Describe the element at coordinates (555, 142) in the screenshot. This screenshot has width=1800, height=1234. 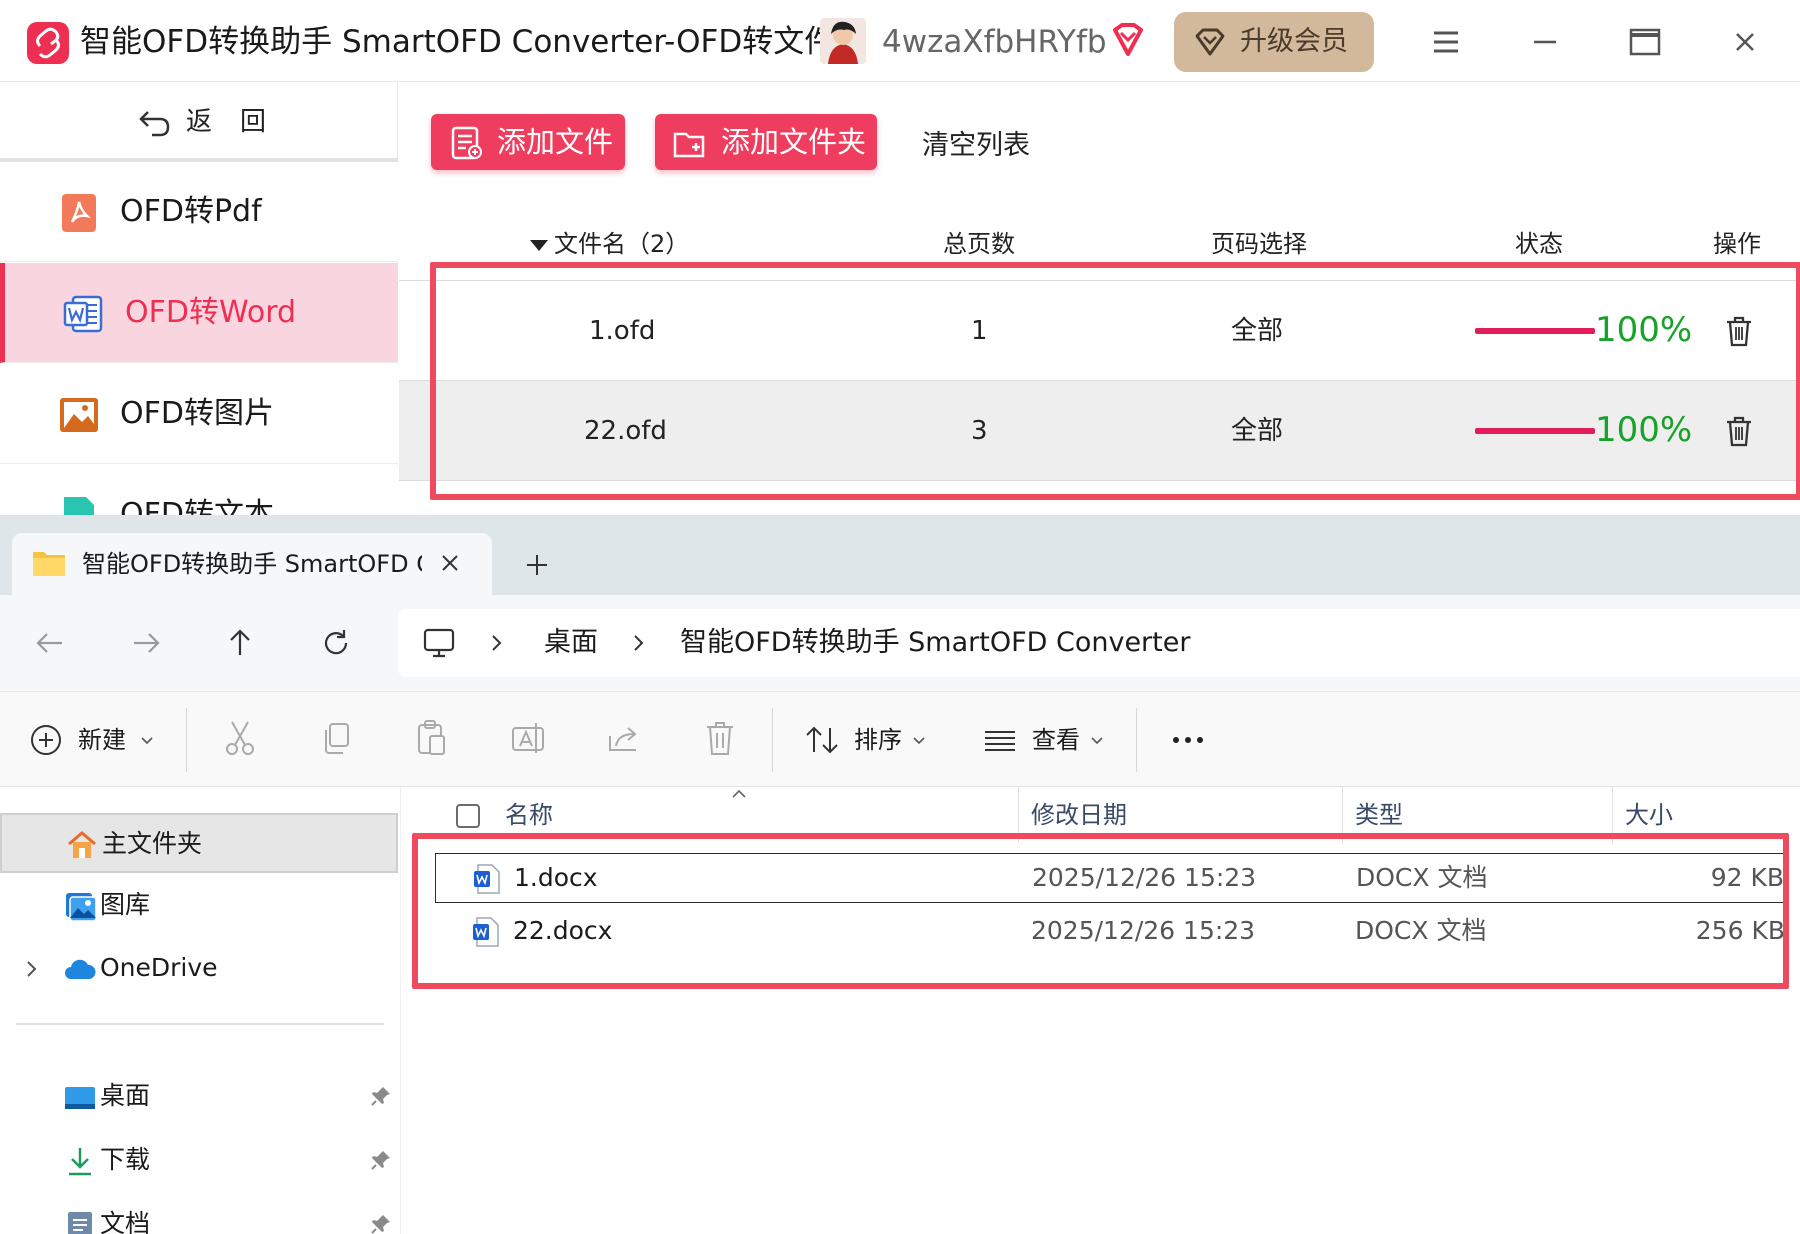
I see `add-file-label: 添加文件` at that location.